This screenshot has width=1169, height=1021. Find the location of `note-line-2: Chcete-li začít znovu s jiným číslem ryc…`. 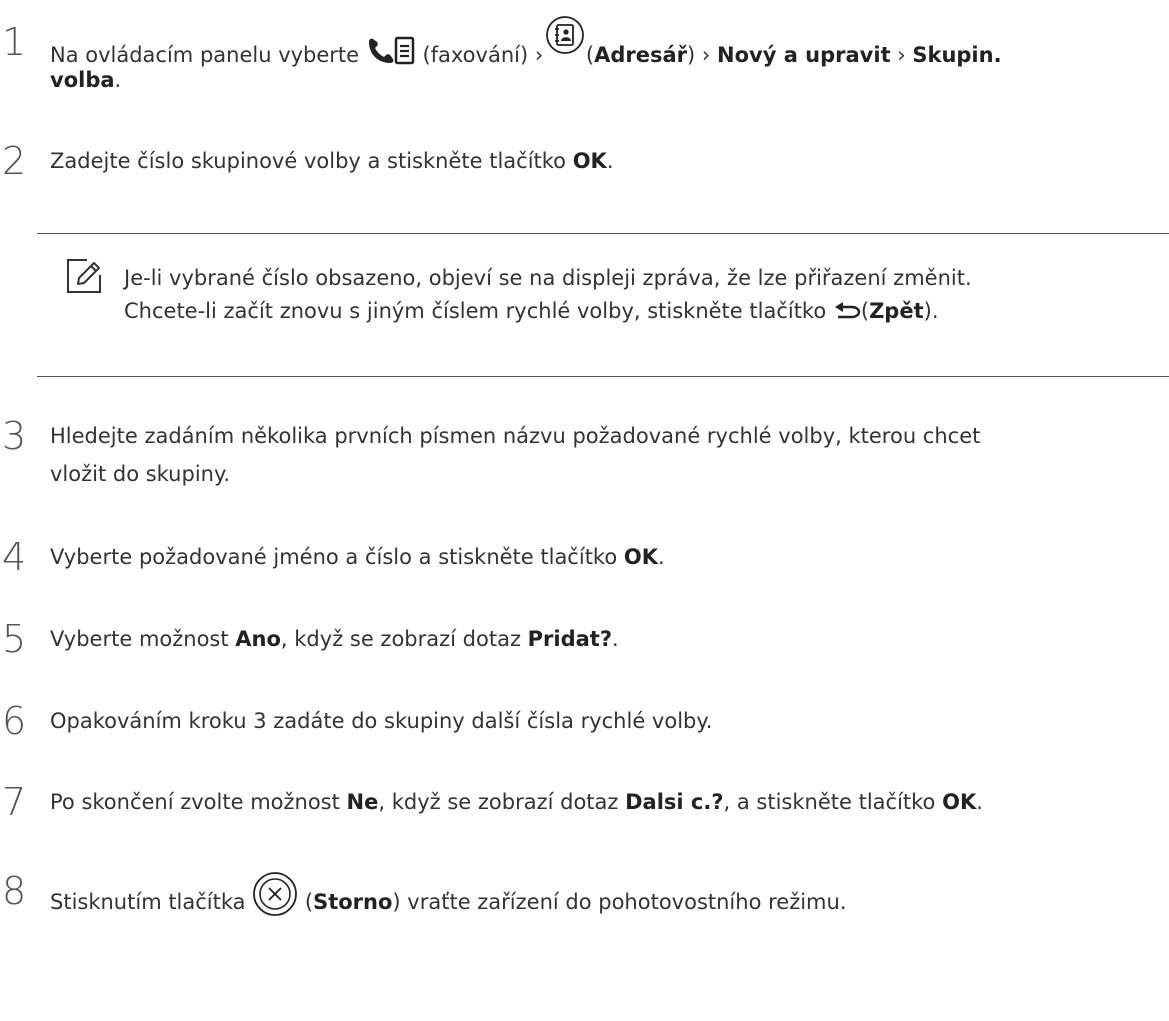

note-line-2: Chcete-li začít znovu s jiným číslem ryc… is located at coordinates (548, 312).